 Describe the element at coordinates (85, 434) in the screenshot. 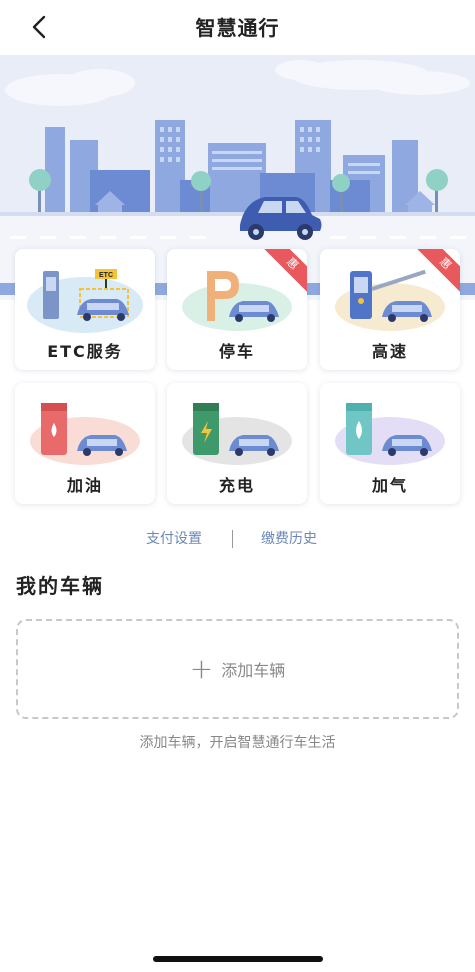

I see `gas-station-icon` at that location.